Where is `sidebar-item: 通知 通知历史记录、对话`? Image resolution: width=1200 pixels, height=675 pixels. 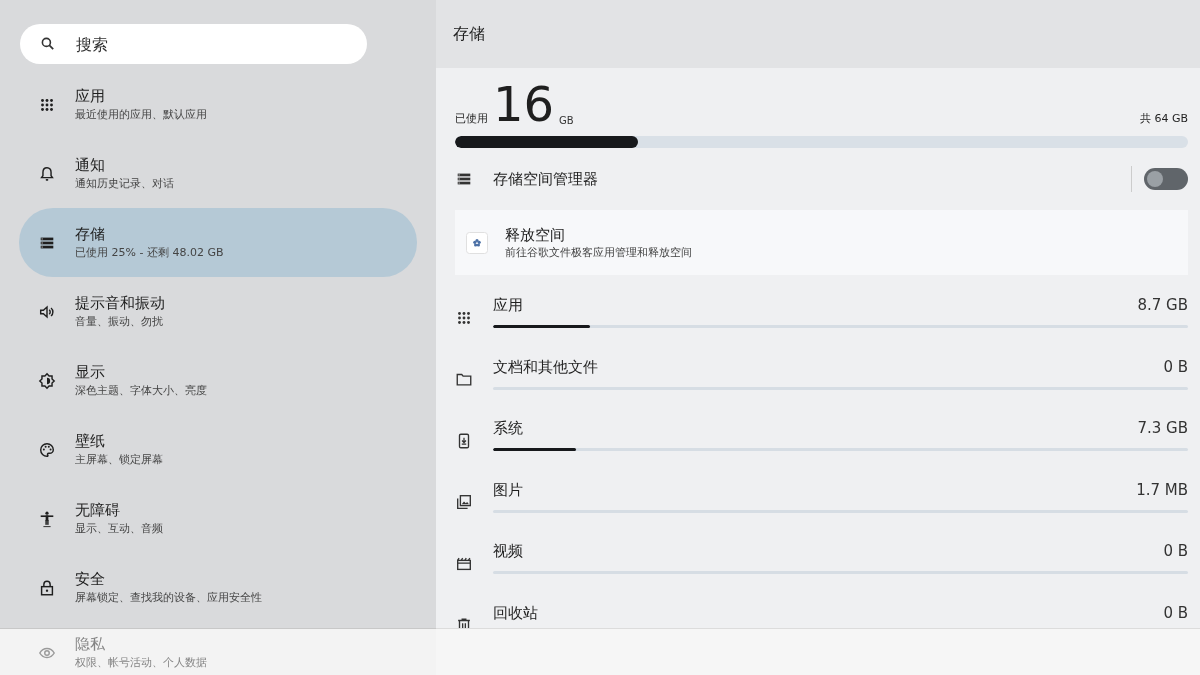 sidebar-item: 通知 通知历史记录、对话 is located at coordinates (218, 173).